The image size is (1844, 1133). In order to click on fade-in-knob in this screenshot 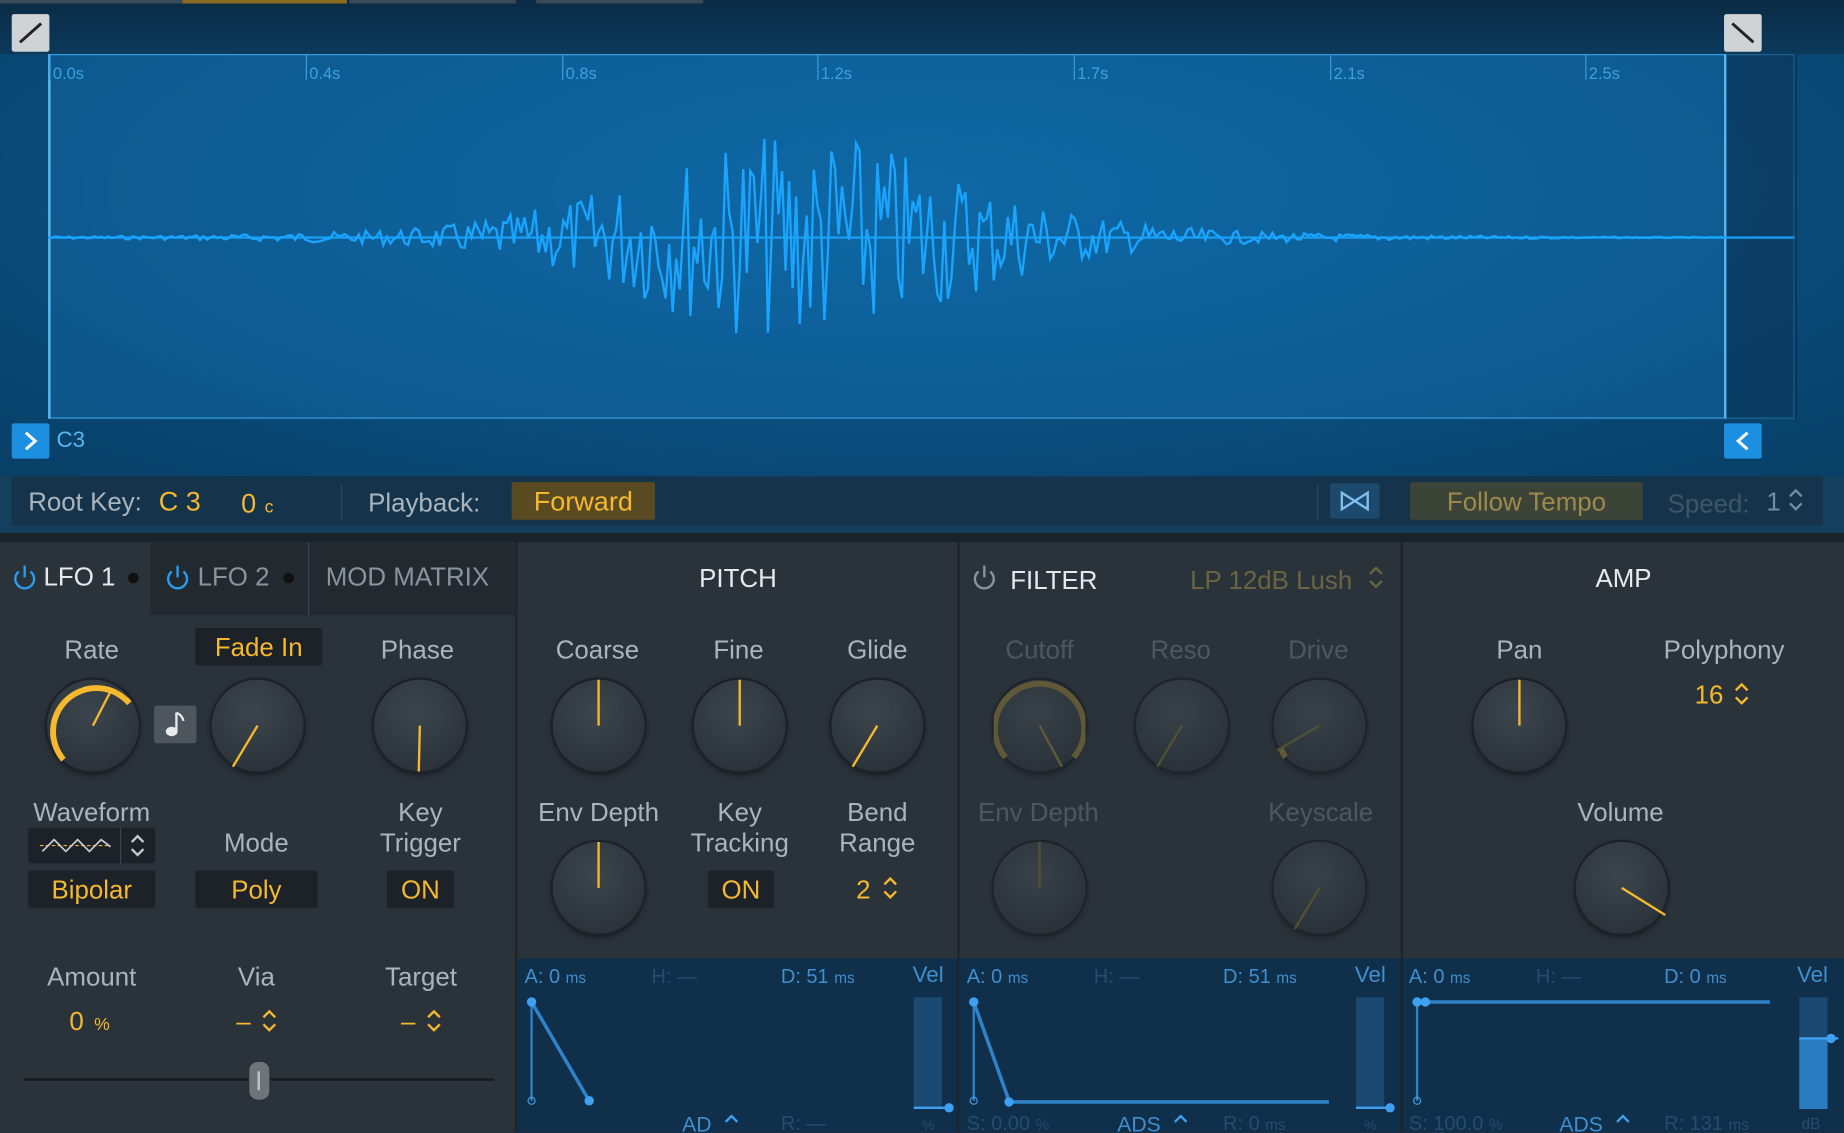, I will do `click(257, 725)`.